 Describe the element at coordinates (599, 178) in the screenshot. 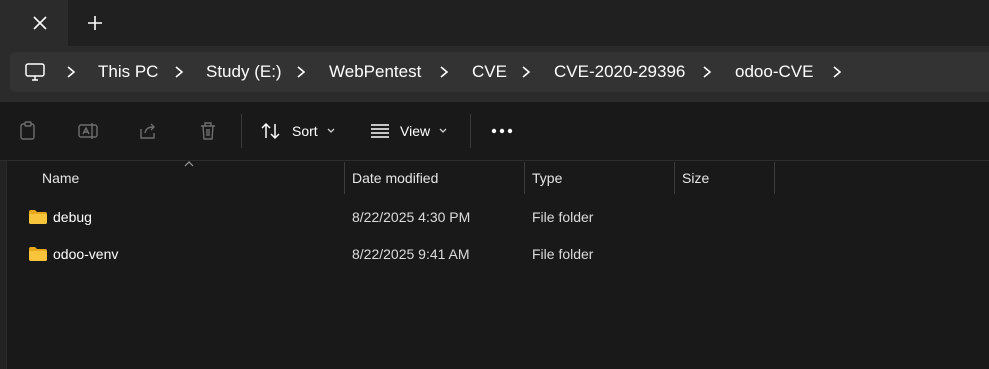

I see `column-header-type: Type` at that location.